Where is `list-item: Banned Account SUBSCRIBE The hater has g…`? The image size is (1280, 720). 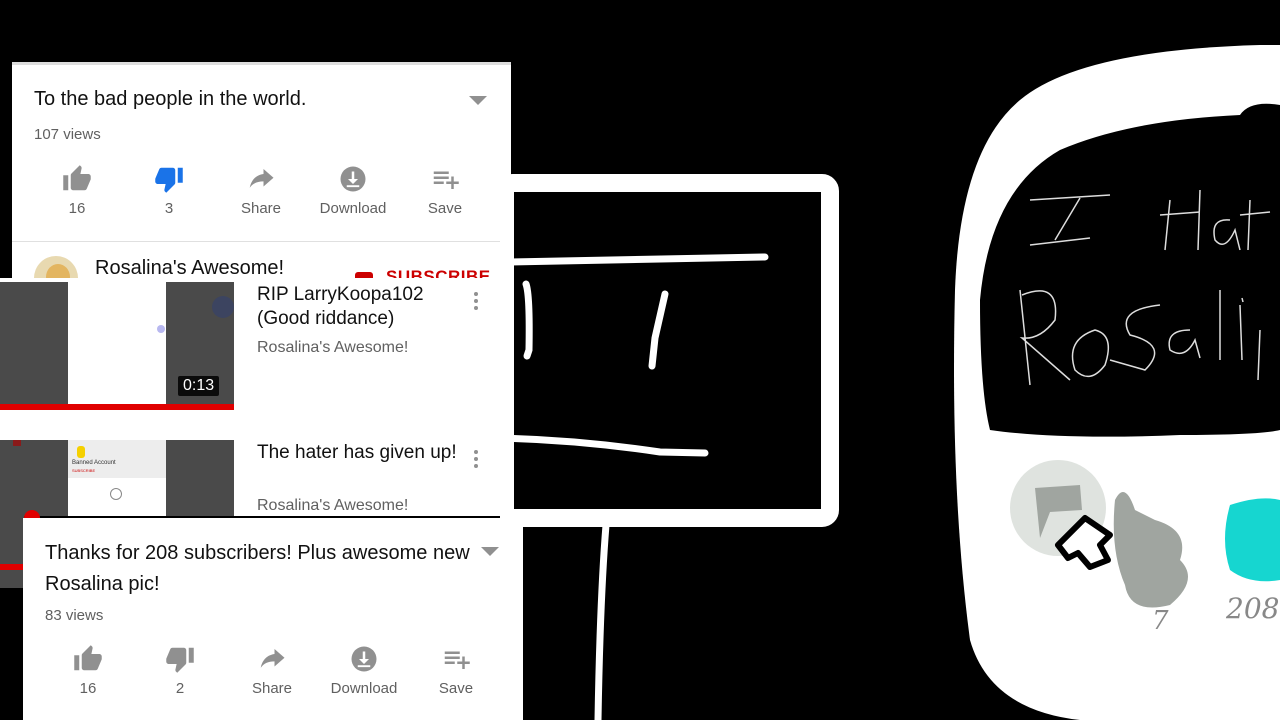 list-item: Banned Account SUBSCRIBE The hater has g… is located at coordinates (250, 478).